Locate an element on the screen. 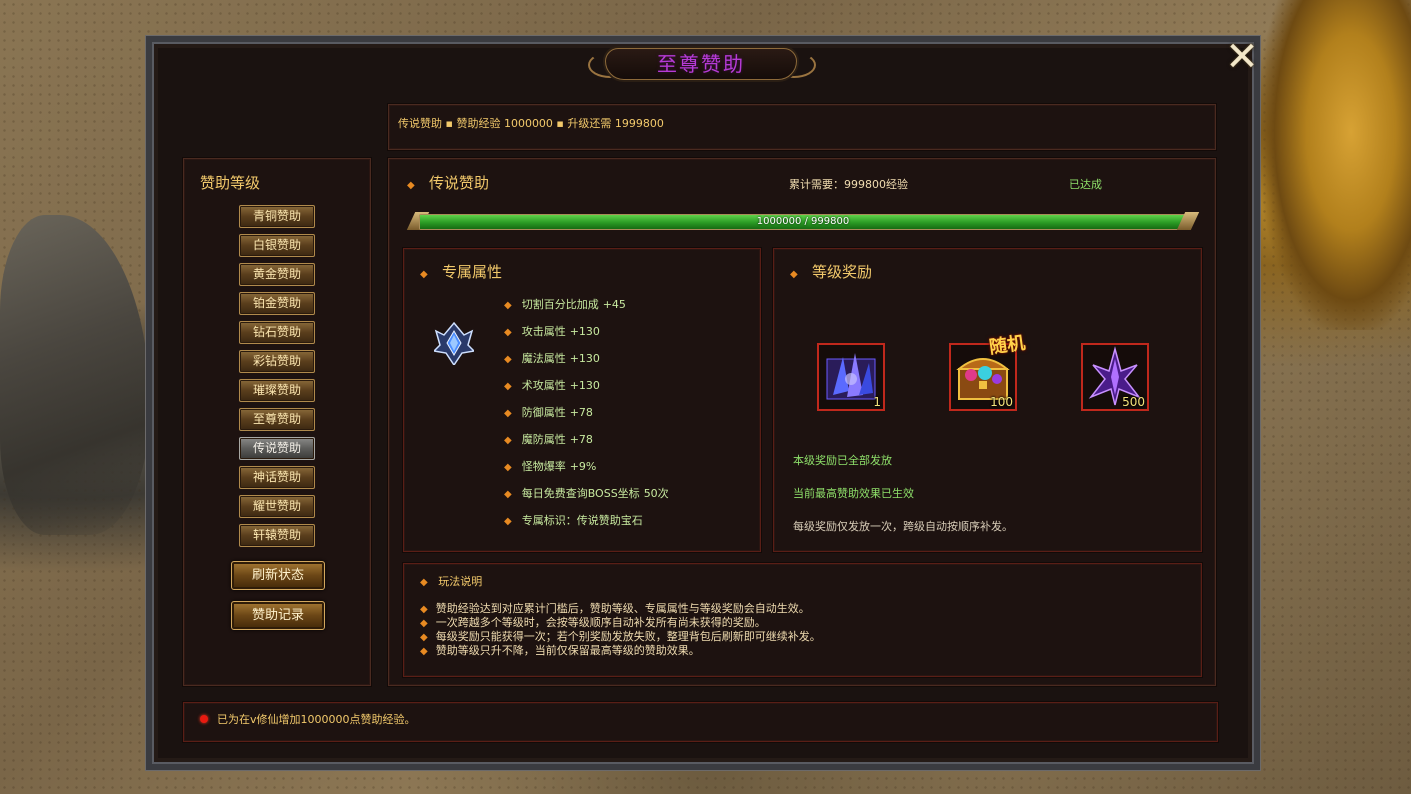 The image size is (1411, 794). attribute-row: ◆ 防御属性 +78 is located at coordinates (548, 412).